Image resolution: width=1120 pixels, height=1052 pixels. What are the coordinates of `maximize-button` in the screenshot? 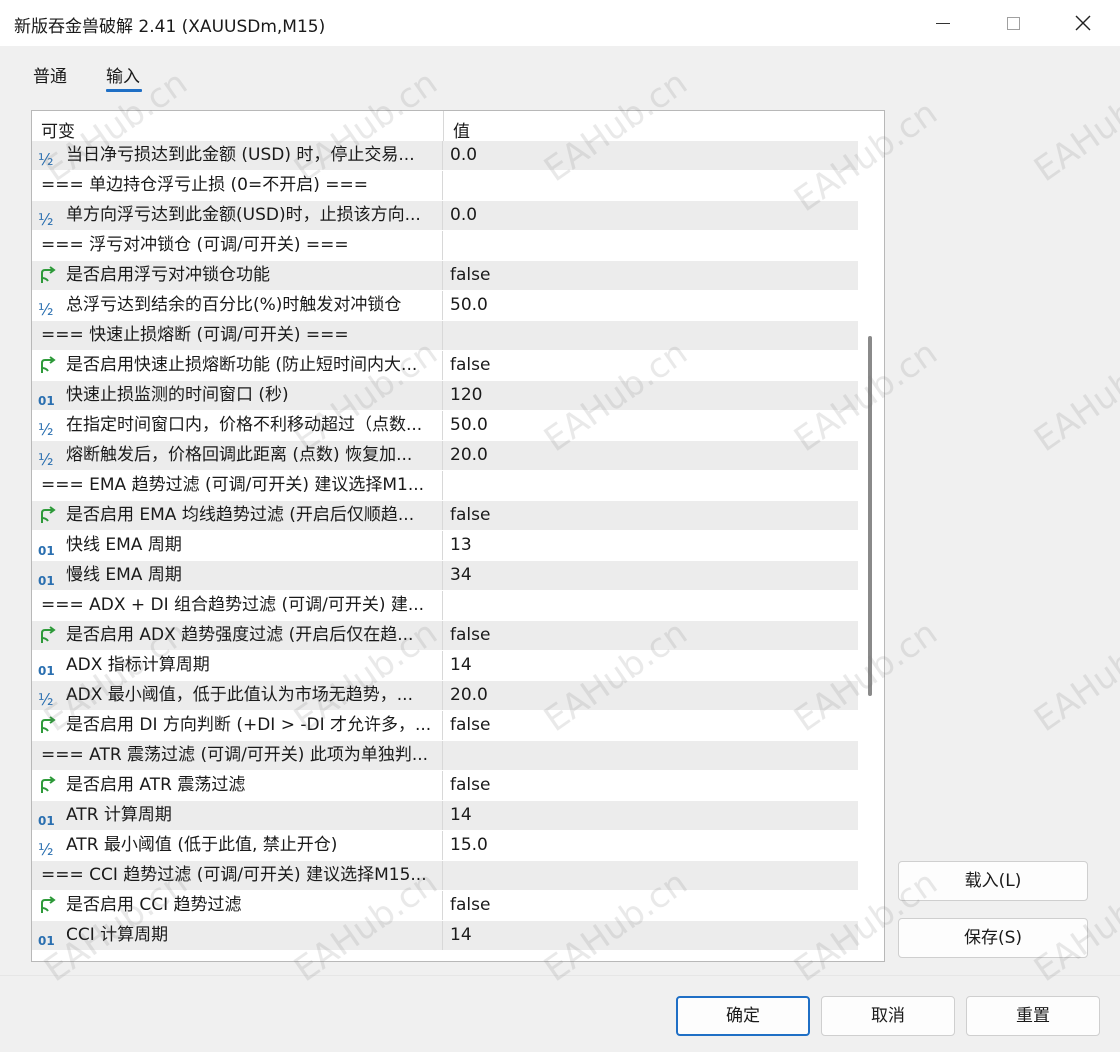 It's located at (1013, 23).